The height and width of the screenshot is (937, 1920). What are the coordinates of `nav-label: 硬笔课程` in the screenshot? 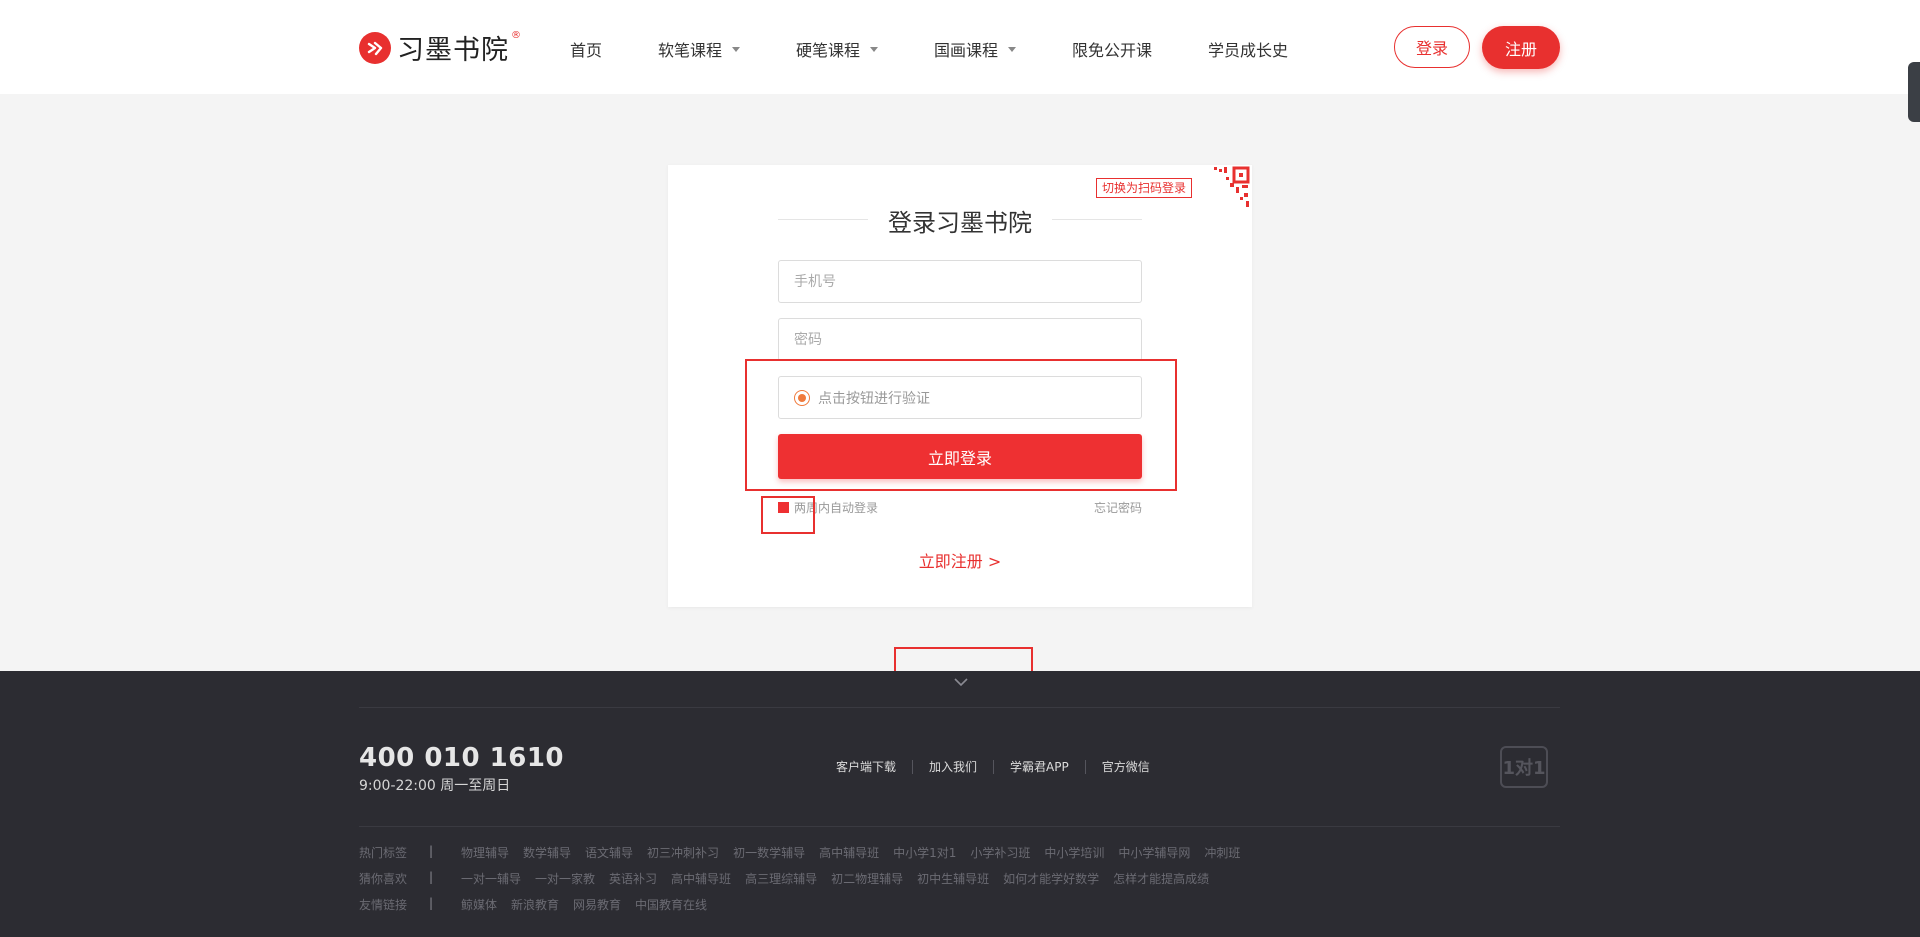 It's located at (828, 50).